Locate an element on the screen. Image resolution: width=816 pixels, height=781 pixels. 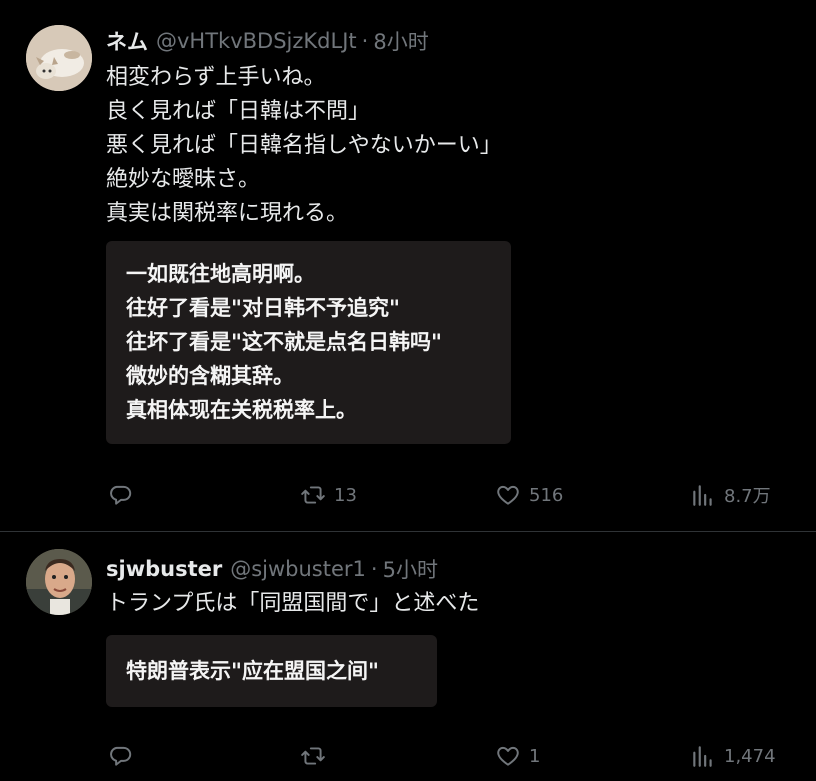
timestamp: 8小时 is located at coordinates (400, 41).